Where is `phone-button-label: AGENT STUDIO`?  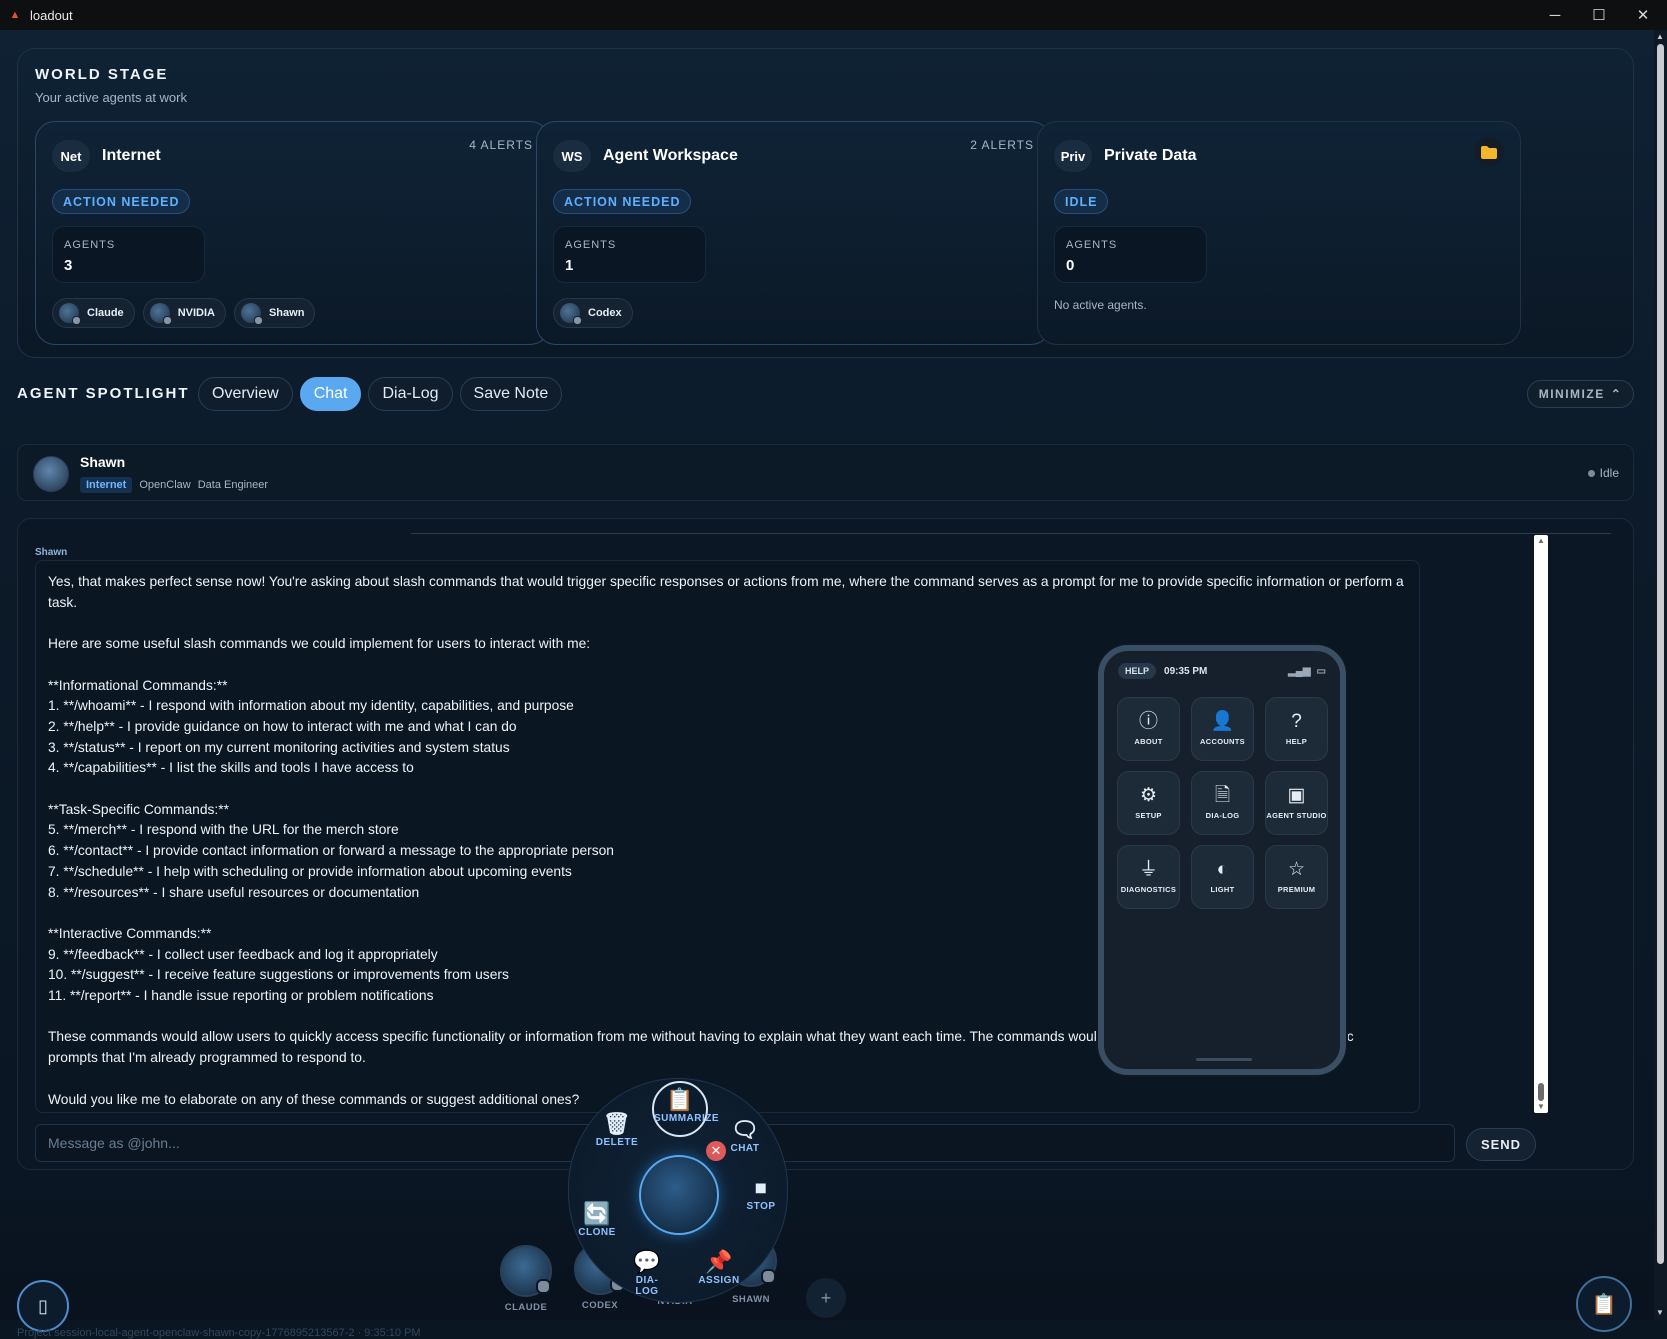
phone-button-label: AGENT STUDIO is located at coordinates (1296, 815).